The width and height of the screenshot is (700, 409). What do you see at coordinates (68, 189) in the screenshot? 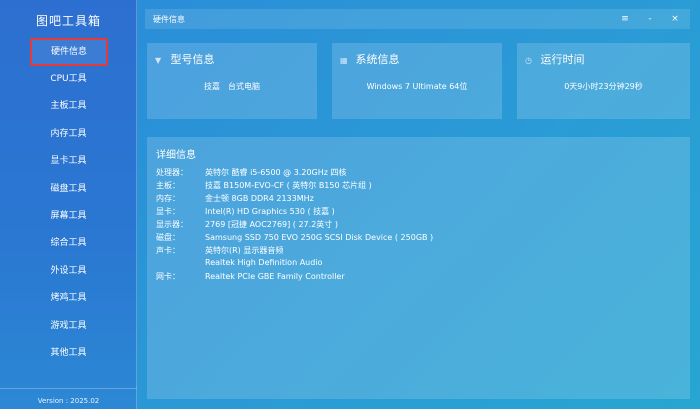
I see `sidebar-item-disk-tools: 磁盘工具` at bounding box center [68, 189].